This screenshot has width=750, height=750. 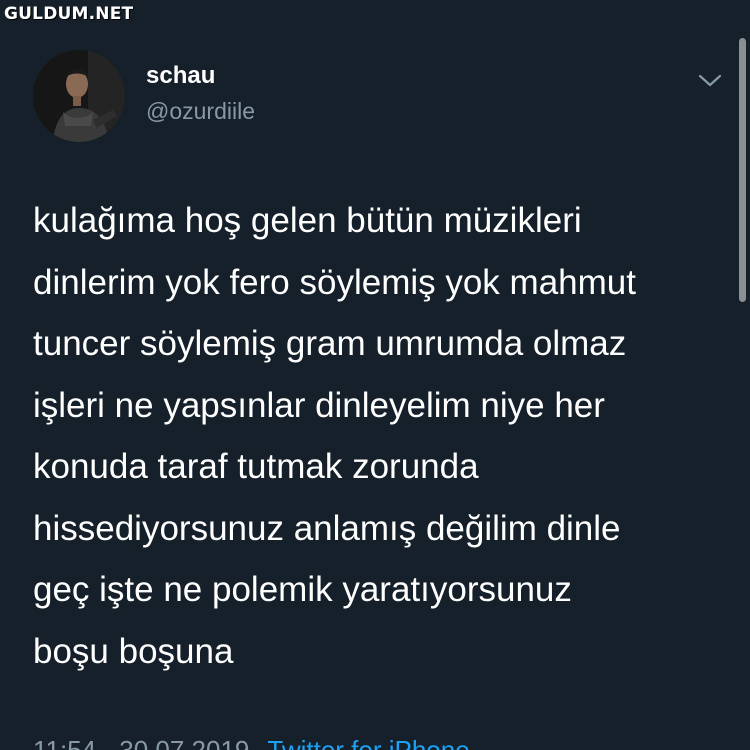 I want to click on scrollbar, so click(x=742, y=170).